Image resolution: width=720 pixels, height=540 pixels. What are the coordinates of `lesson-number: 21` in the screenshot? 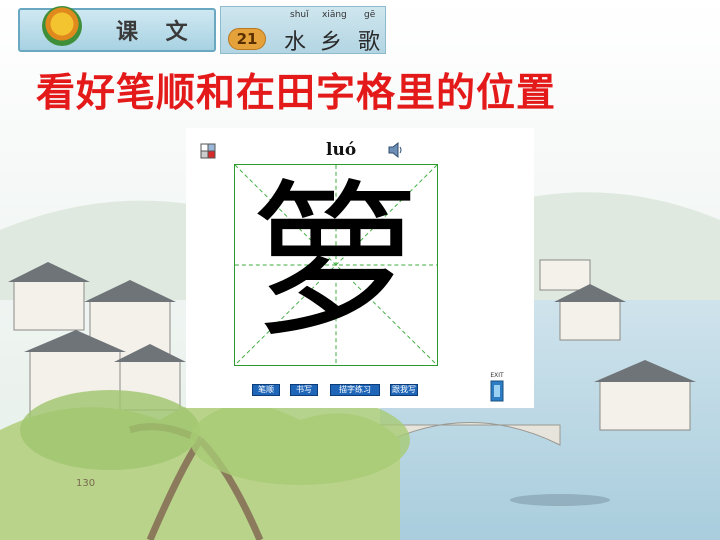 It's located at (247, 39).